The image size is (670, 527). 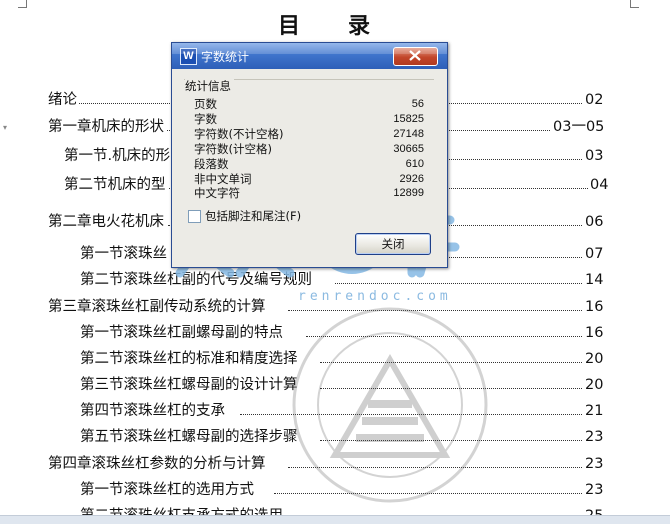 I want to click on toc-entry: 第四章滚珠丝杠参数的分析与计算 23, so click(x=326, y=464).